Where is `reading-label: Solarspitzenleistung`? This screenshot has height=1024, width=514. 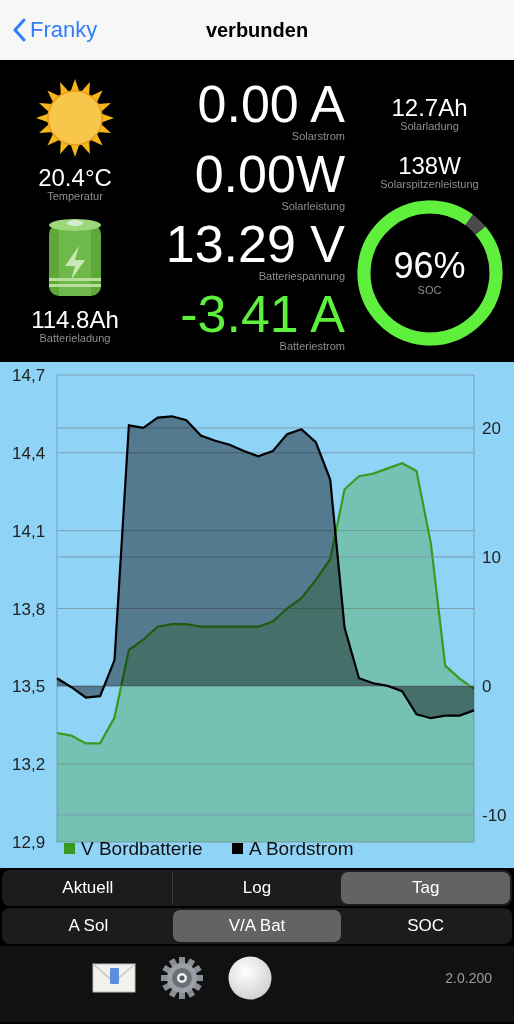 reading-label: Solarspitzenleistung is located at coordinates (429, 184).